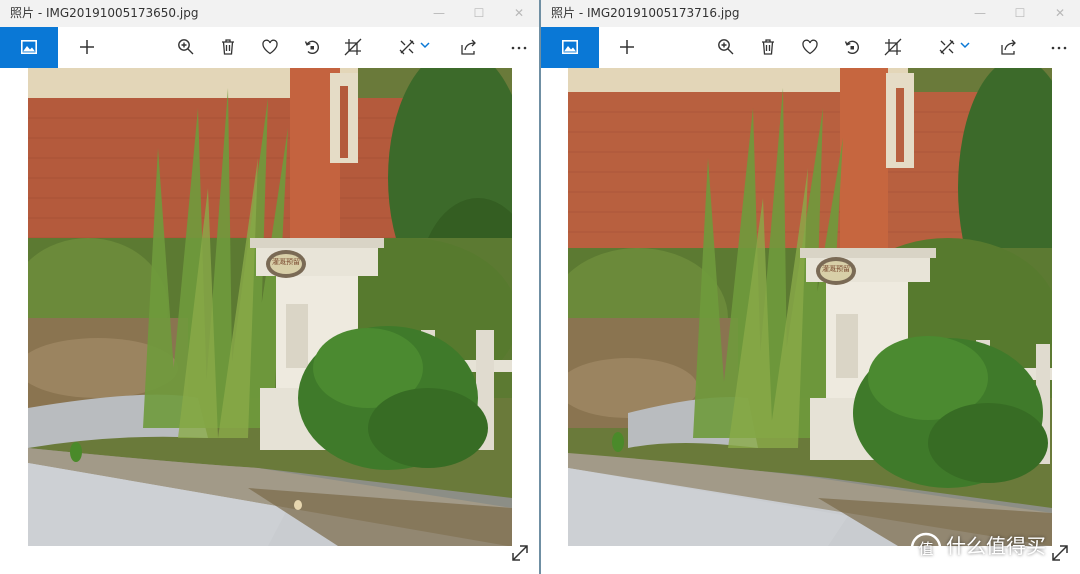 The image size is (1080, 574). What do you see at coordinates (104, 13) in the screenshot?
I see `window-title: 照片 - IMG20191005173650.jpg` at bounding box center [104, 13].